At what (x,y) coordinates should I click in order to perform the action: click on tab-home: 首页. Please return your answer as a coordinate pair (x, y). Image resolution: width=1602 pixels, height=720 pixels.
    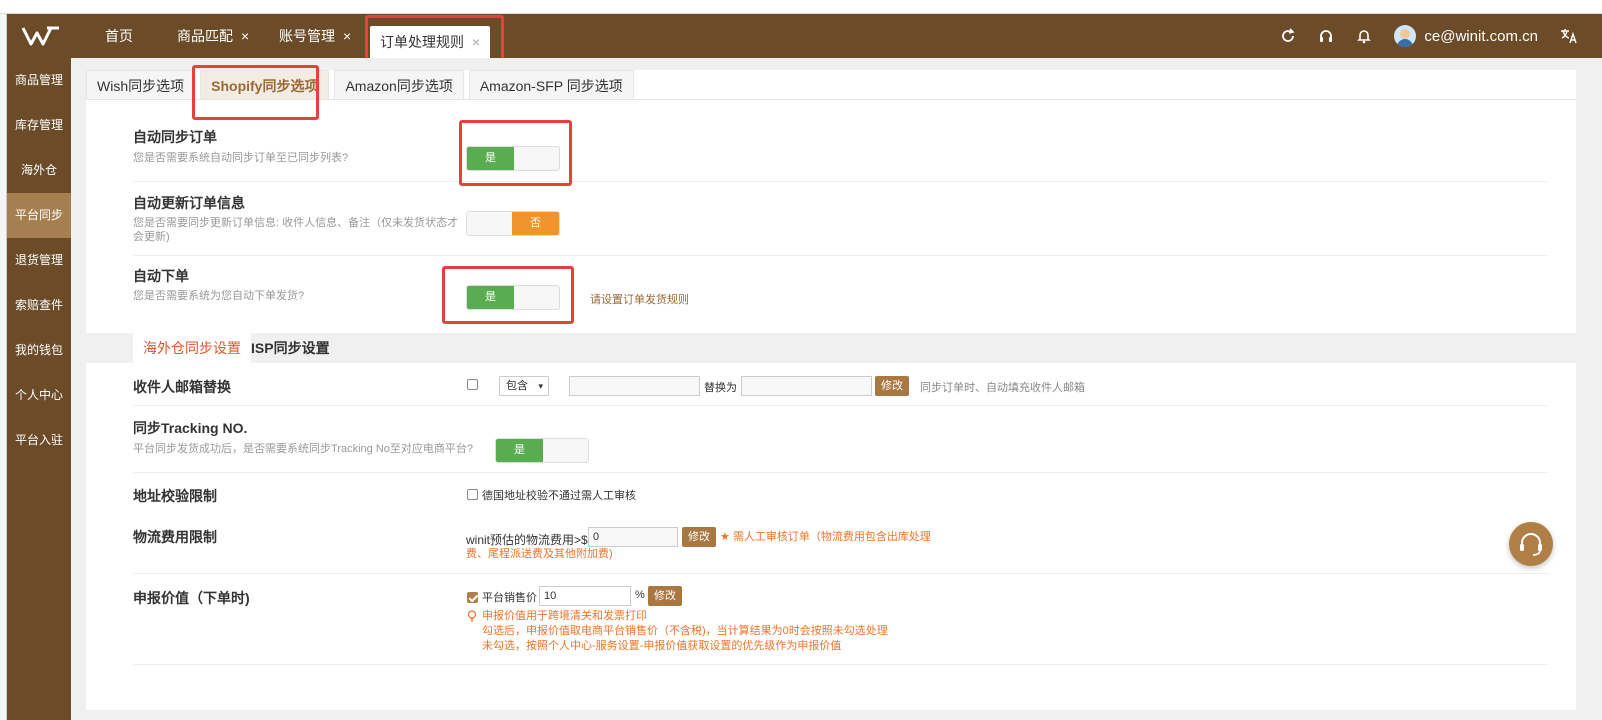
    Looking at the image, I should click on (119, 36).